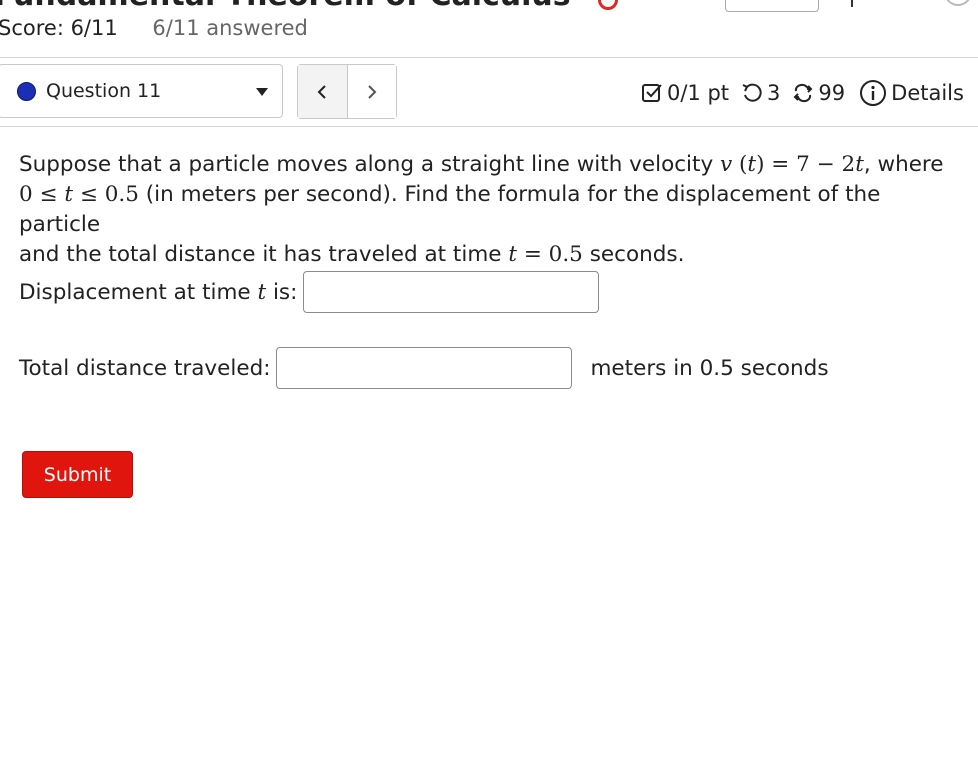 Image resolution: width=978 pixels, height=757 pixels. What do you see at coordinates (633, 254) in the screenshot?
I see `question-text-part: seconds.` at bounding box center [633, 254].